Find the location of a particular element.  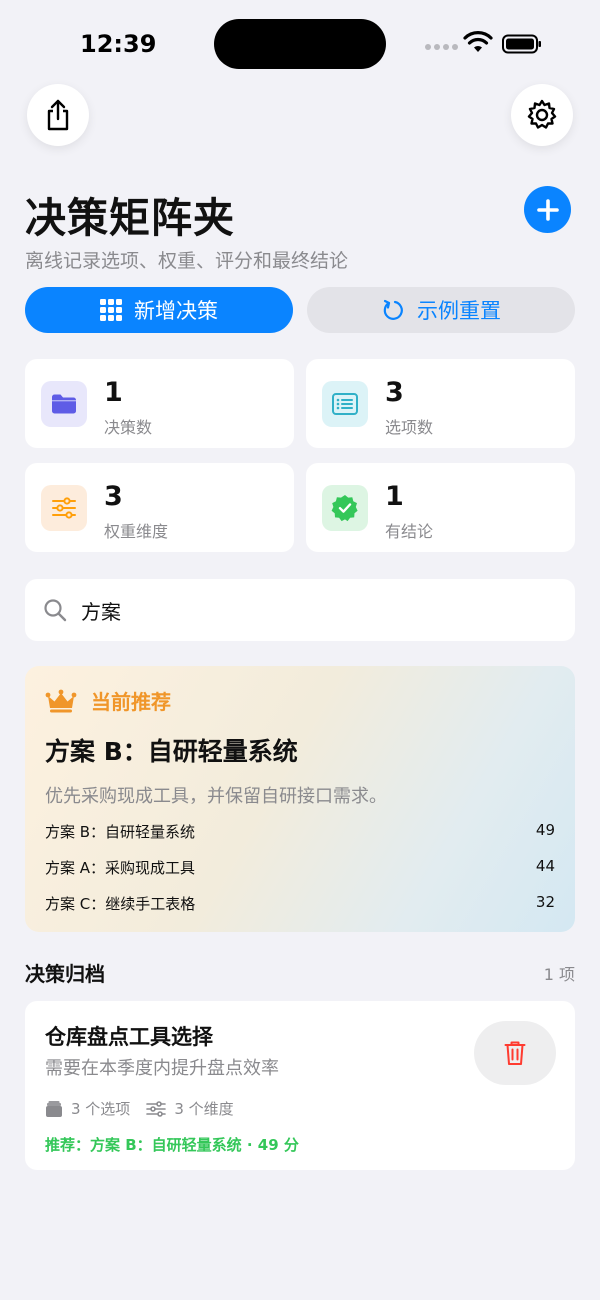

decision-meta: 3 个选项 3 个维度 is located at coordinates (139, 1108).